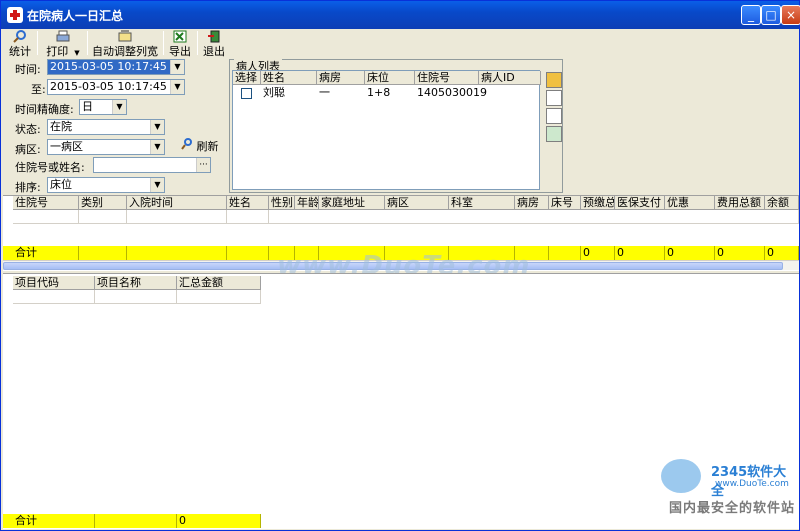 This screenshot has width=800, height=531. Describe the element at coordinates (103, 203) in the screenshot. I see `col-header: 类别` at that location.